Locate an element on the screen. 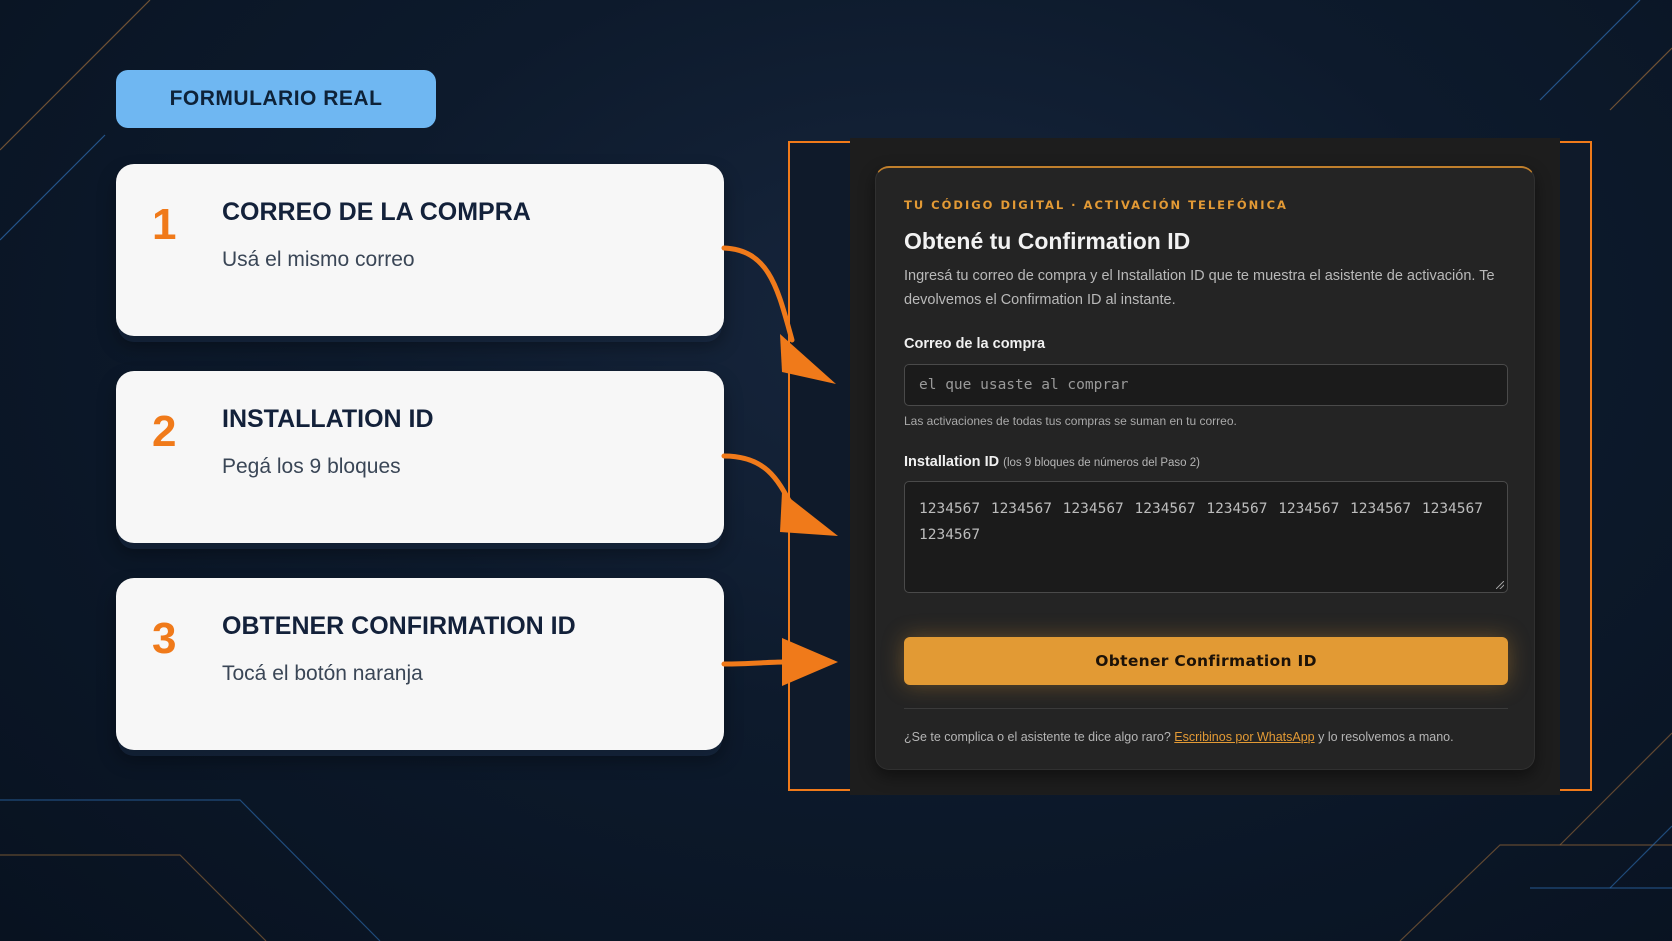  obtener-confirmation-id-button: Obtener Confirmation ID is located at coordinates (1206, 661).